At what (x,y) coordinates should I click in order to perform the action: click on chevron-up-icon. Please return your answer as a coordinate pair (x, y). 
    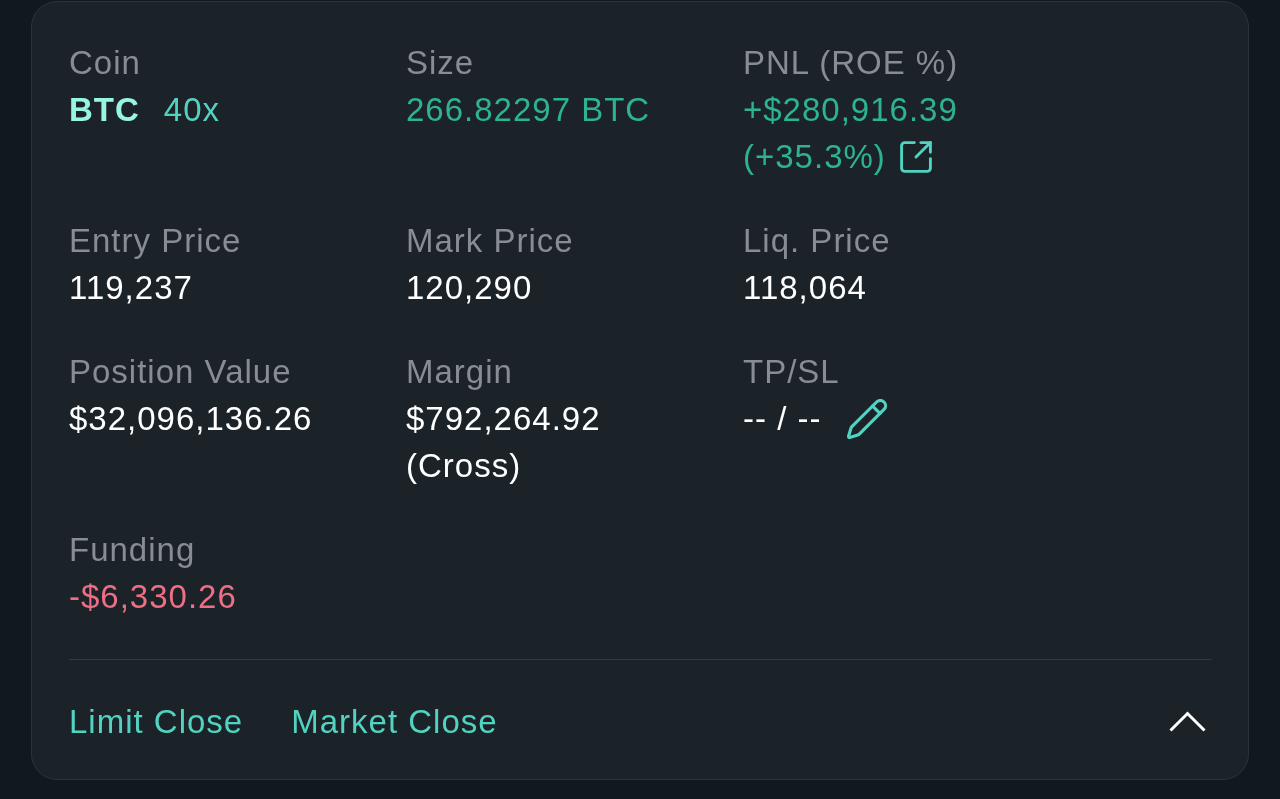
    Looking at the image, I should click on (1187, 721).